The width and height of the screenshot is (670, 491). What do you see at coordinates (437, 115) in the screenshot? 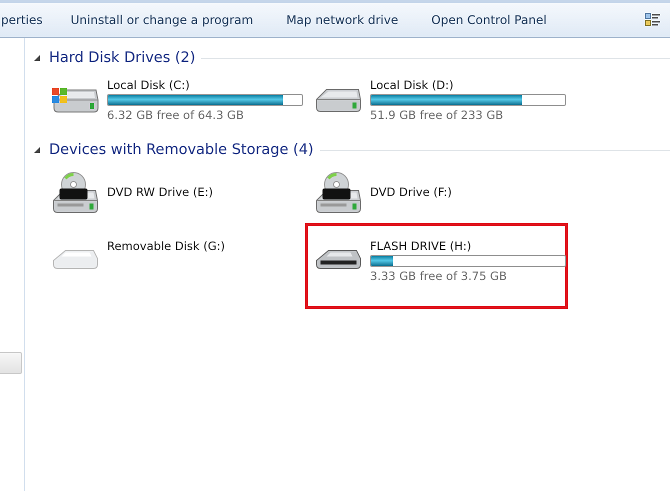
I see `free-space-text: 51.9 GB free of 233 GB` at bounding box center [437, 115].